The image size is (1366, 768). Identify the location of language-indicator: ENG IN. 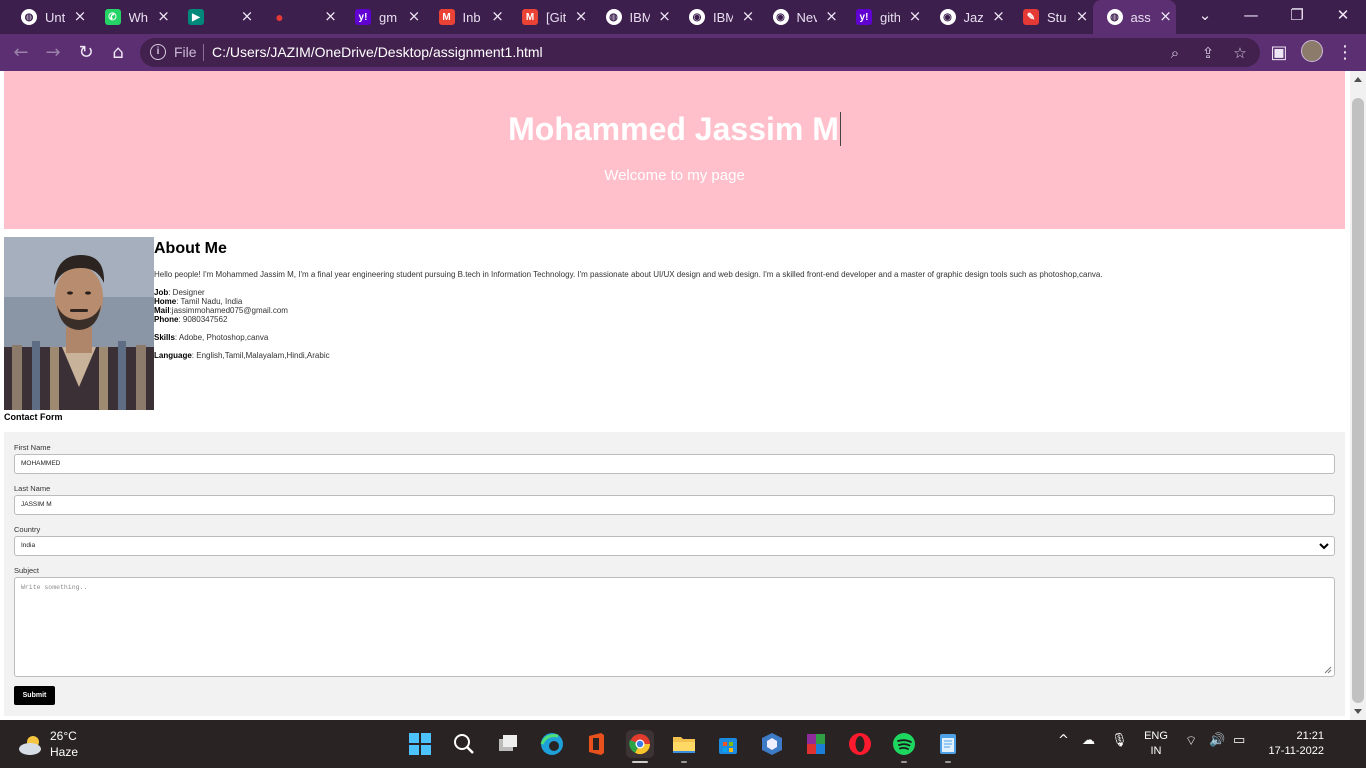
(1156, 744).